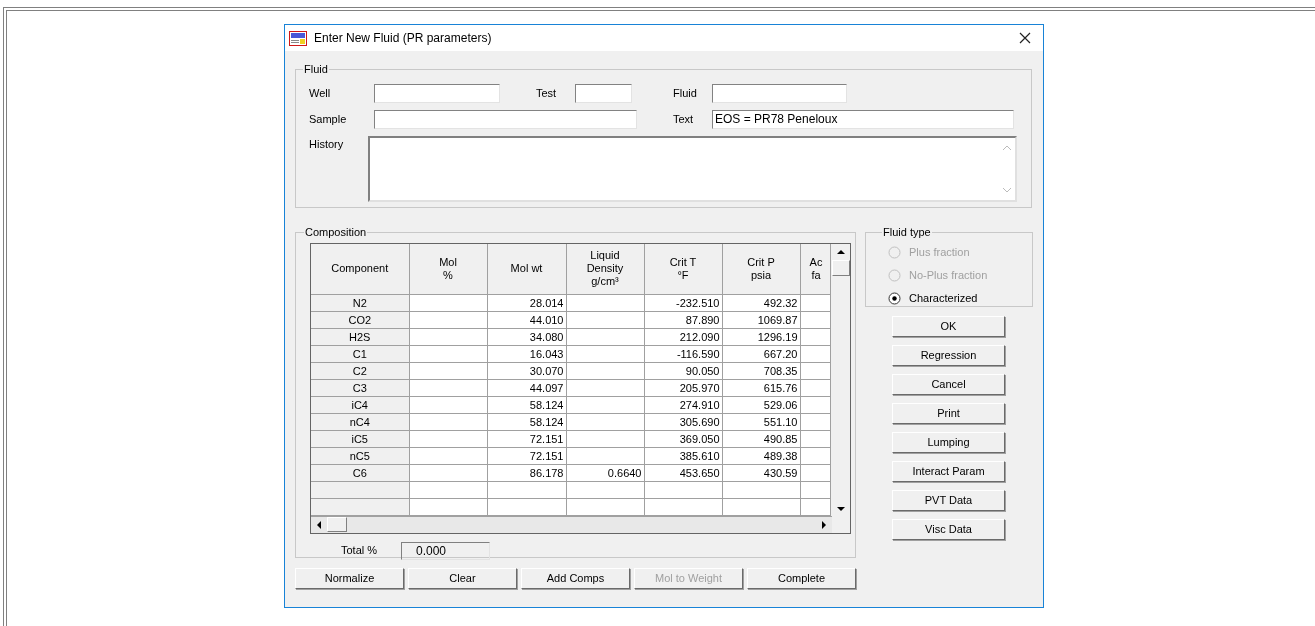 This screenshot has height=626, width=1315. I want to click on group-label: Fluid type, so click(907, 232).